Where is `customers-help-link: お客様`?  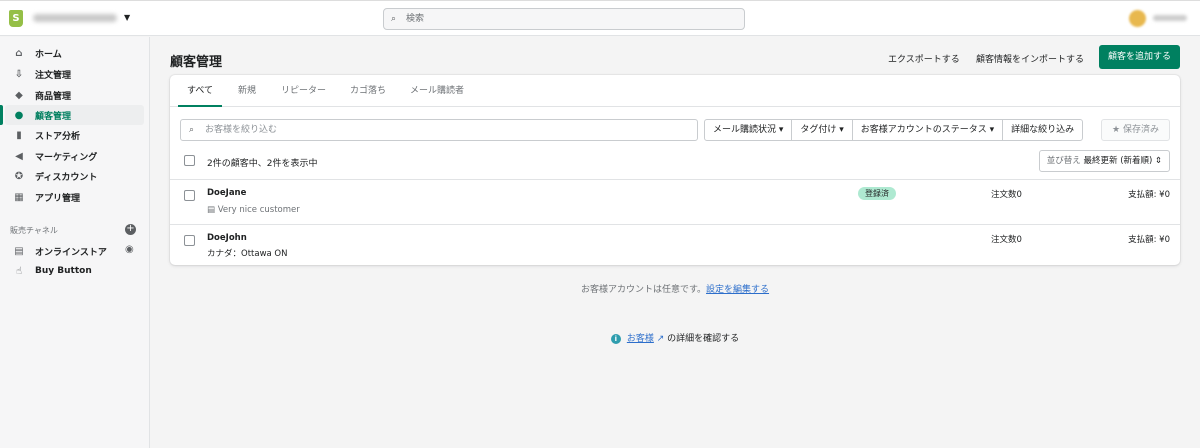
customers-help-link: お客様 is located at coordinates (640, 339).